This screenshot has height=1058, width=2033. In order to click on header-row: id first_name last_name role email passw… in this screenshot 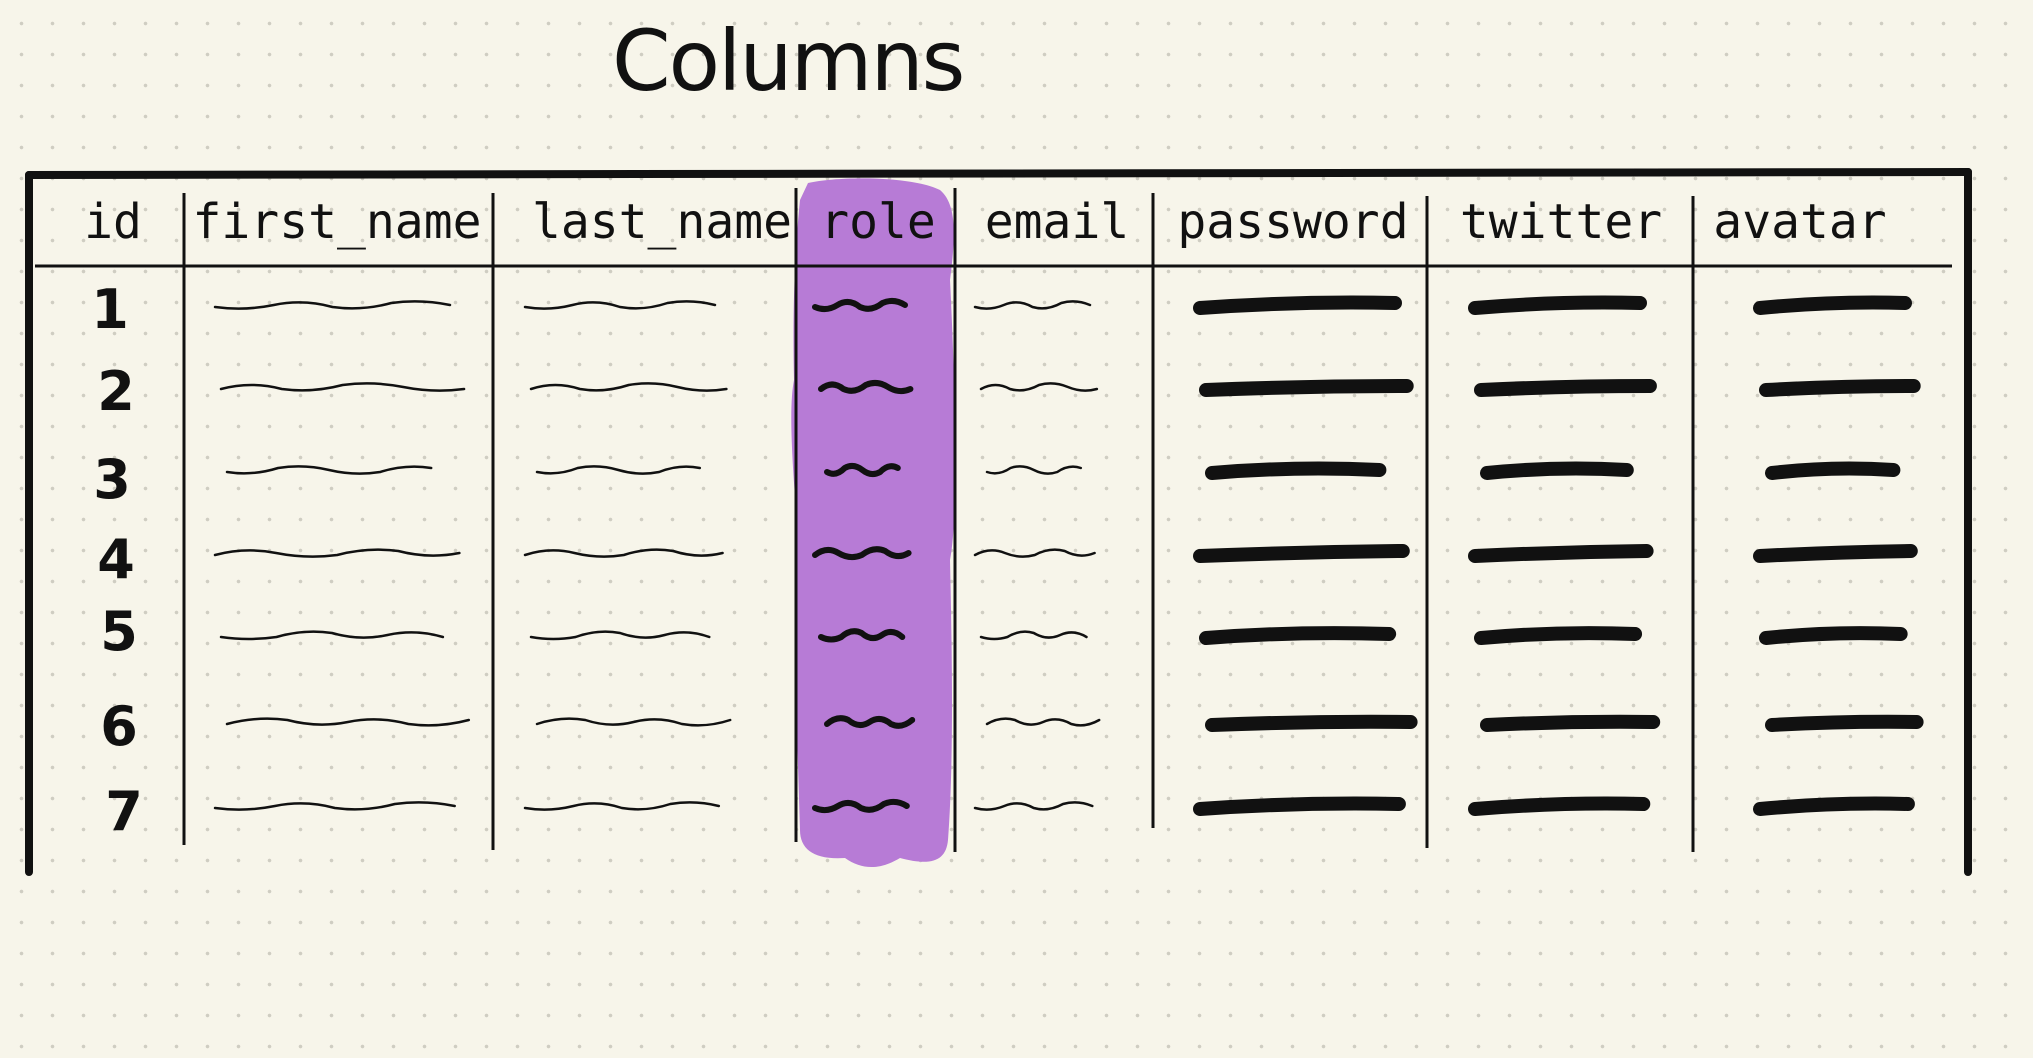, I will do `click(985, 222)`.